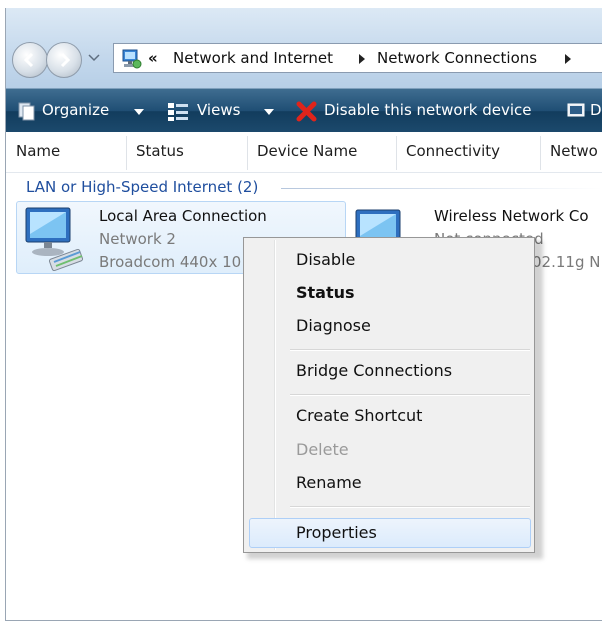 This screenshot has height=623, width=603. What do you see at coordinates (275, 395) in the screenshot?
I see `menu-gutter` at bounding box center [275, 395].